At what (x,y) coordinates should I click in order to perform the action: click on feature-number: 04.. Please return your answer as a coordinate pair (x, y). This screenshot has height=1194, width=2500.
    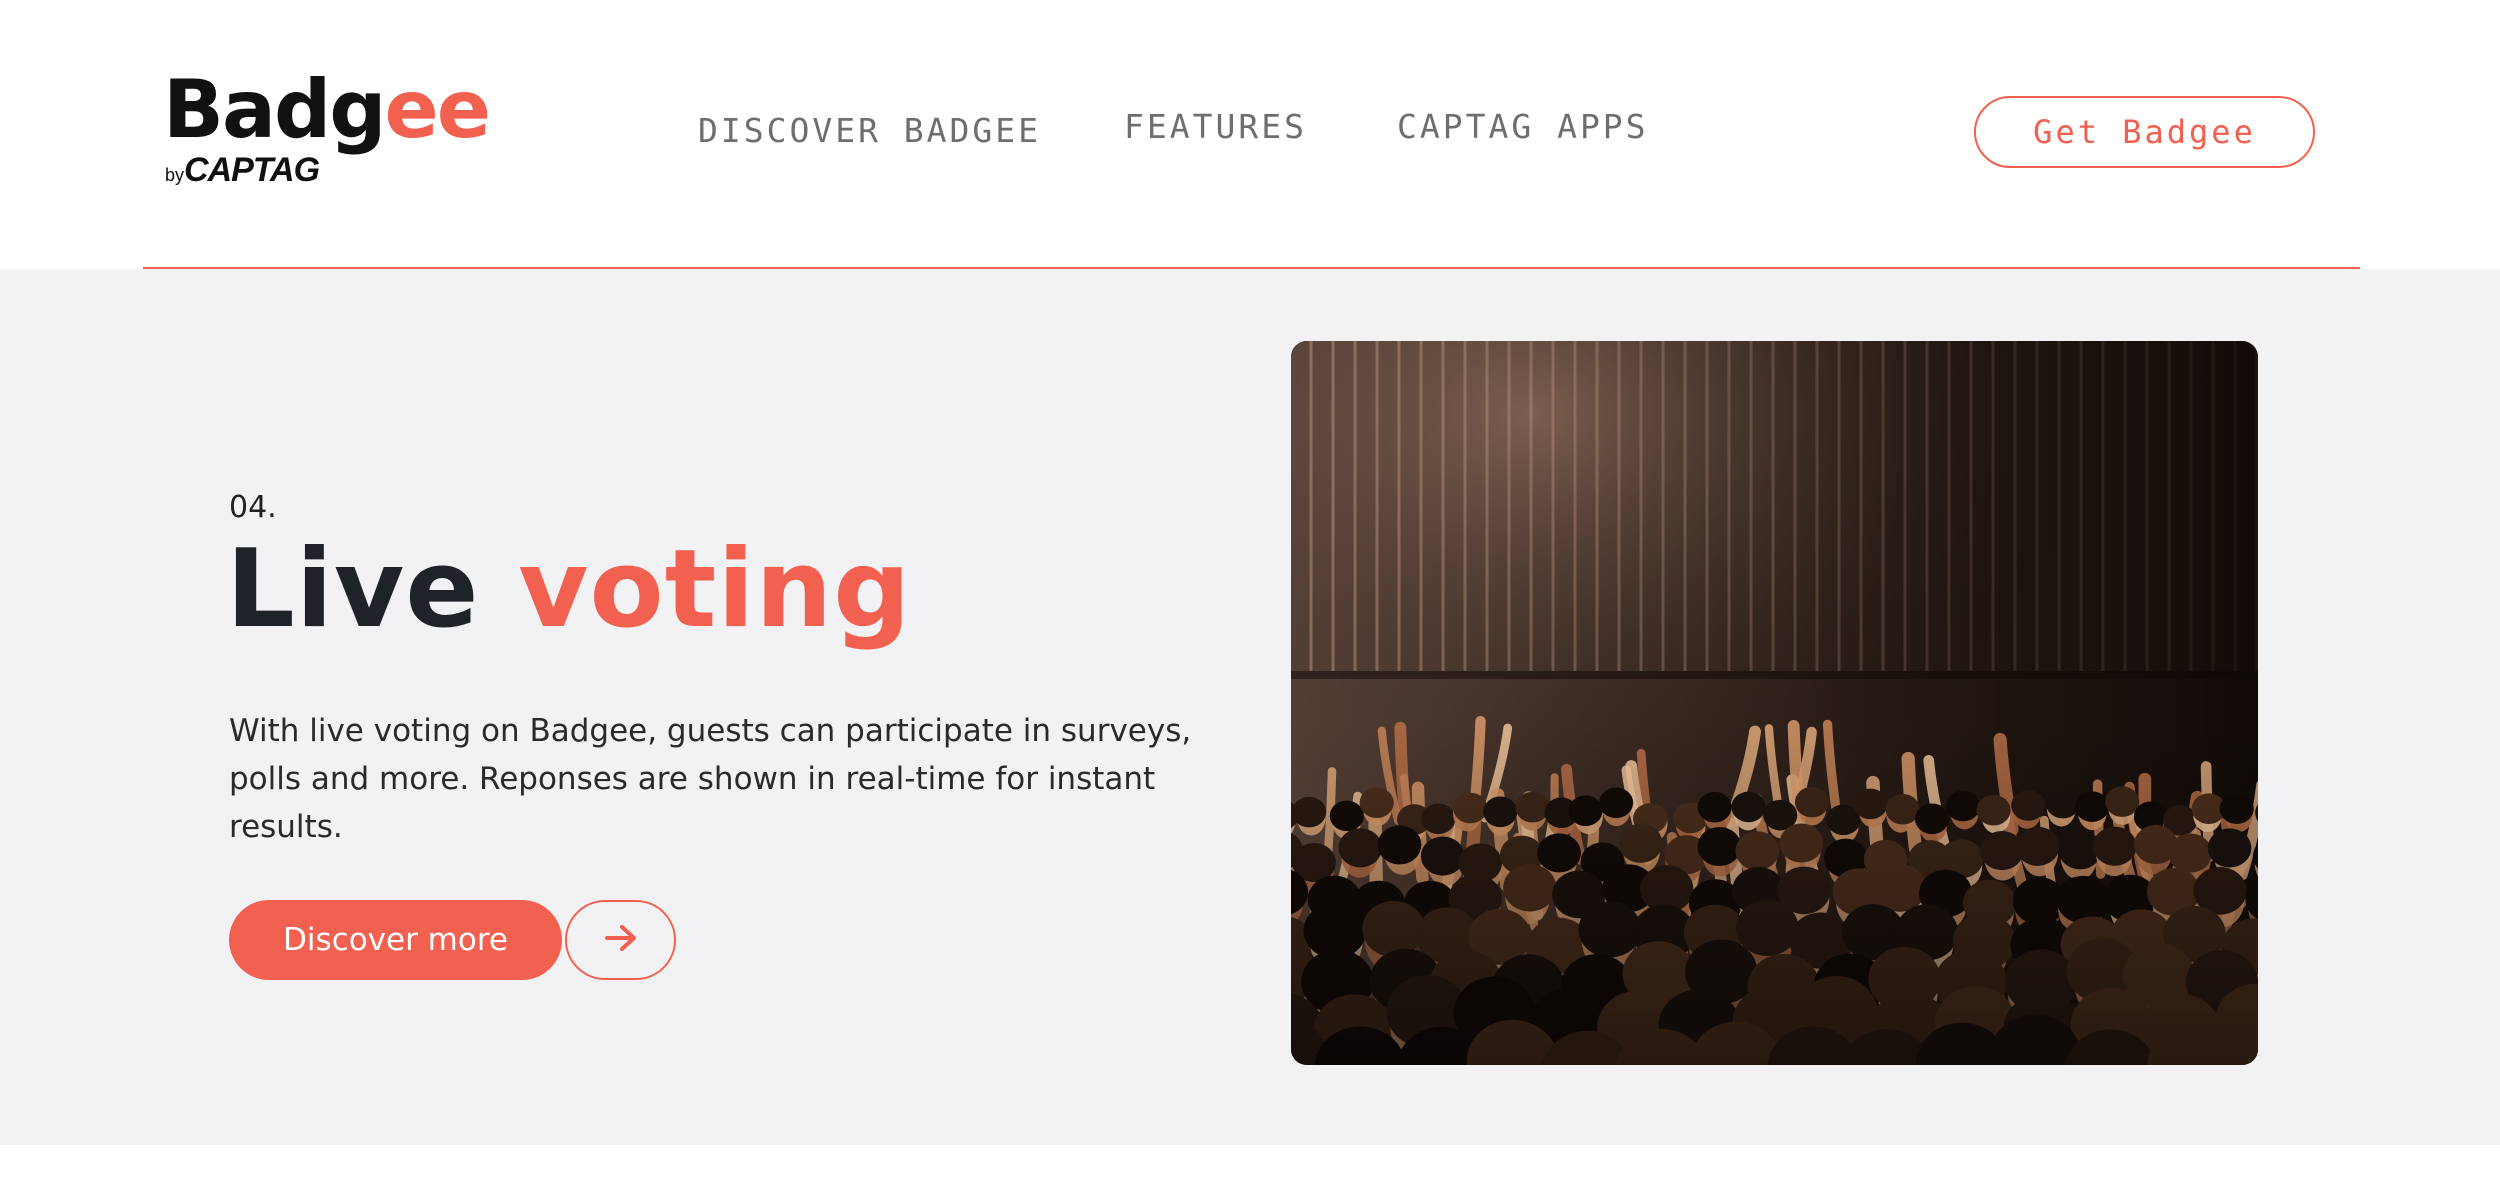
    Looking at the image, I should click on (253, 507).